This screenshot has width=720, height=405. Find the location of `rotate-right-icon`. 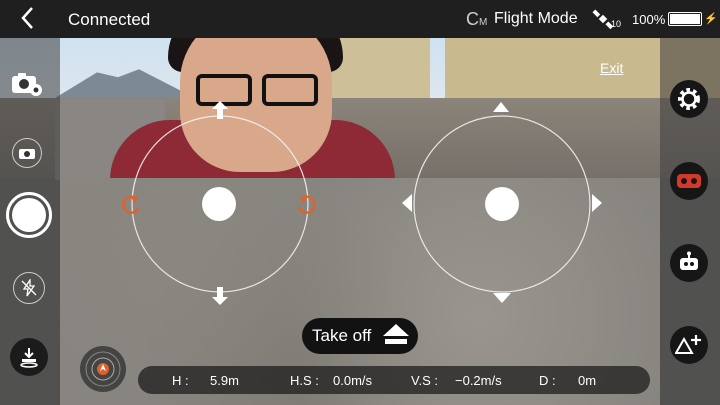

rotate-right-icon is located at coordinates (307, 205).